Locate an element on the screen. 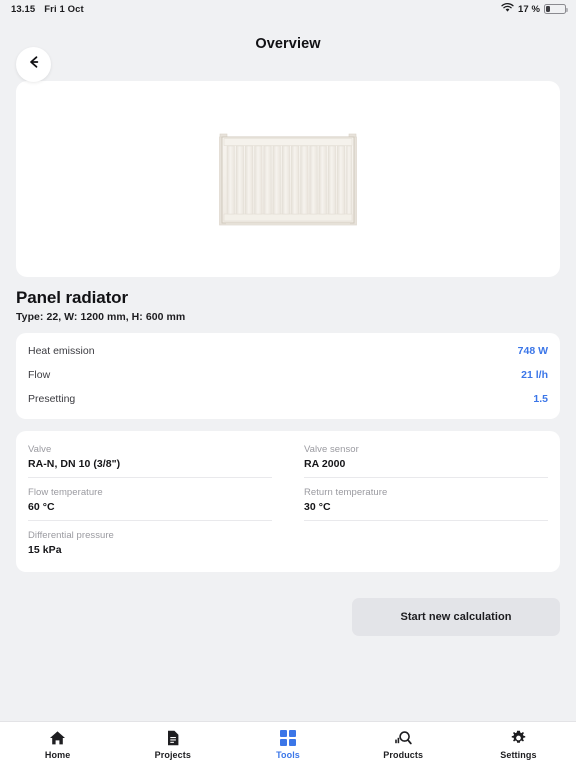  spec-cell-valve: Valve RA-N, DN 10 (3/8") is located at coordinates (158, 457).